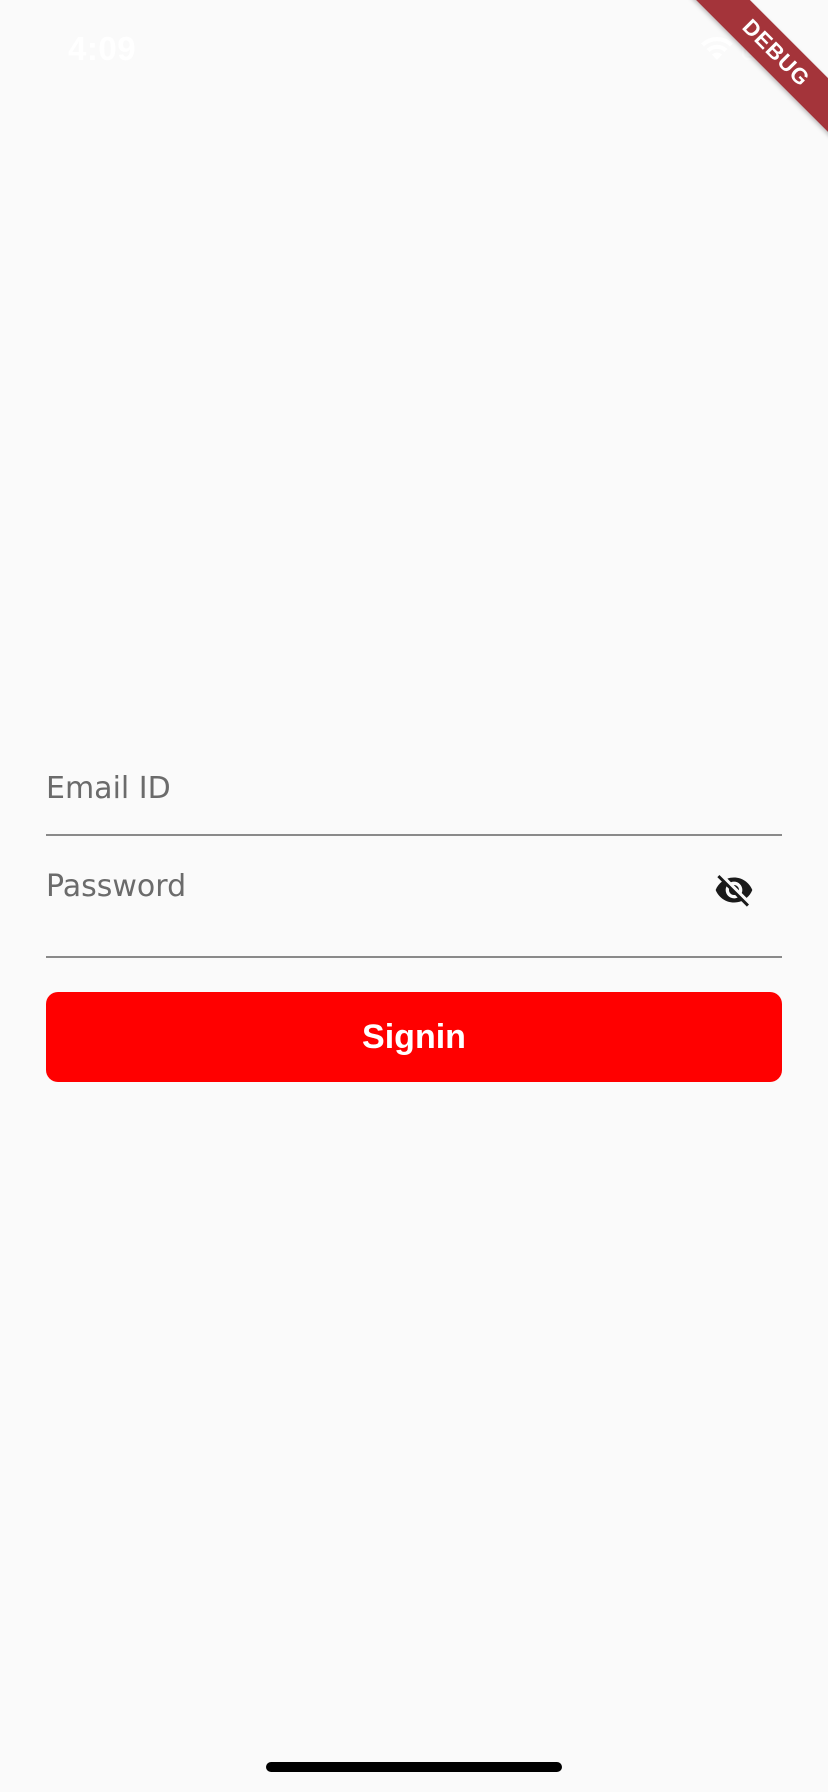  What do you see at coordinates (717, 48) in the screenshot?
I see `wifi-icon` at bounding box center [717, 48].